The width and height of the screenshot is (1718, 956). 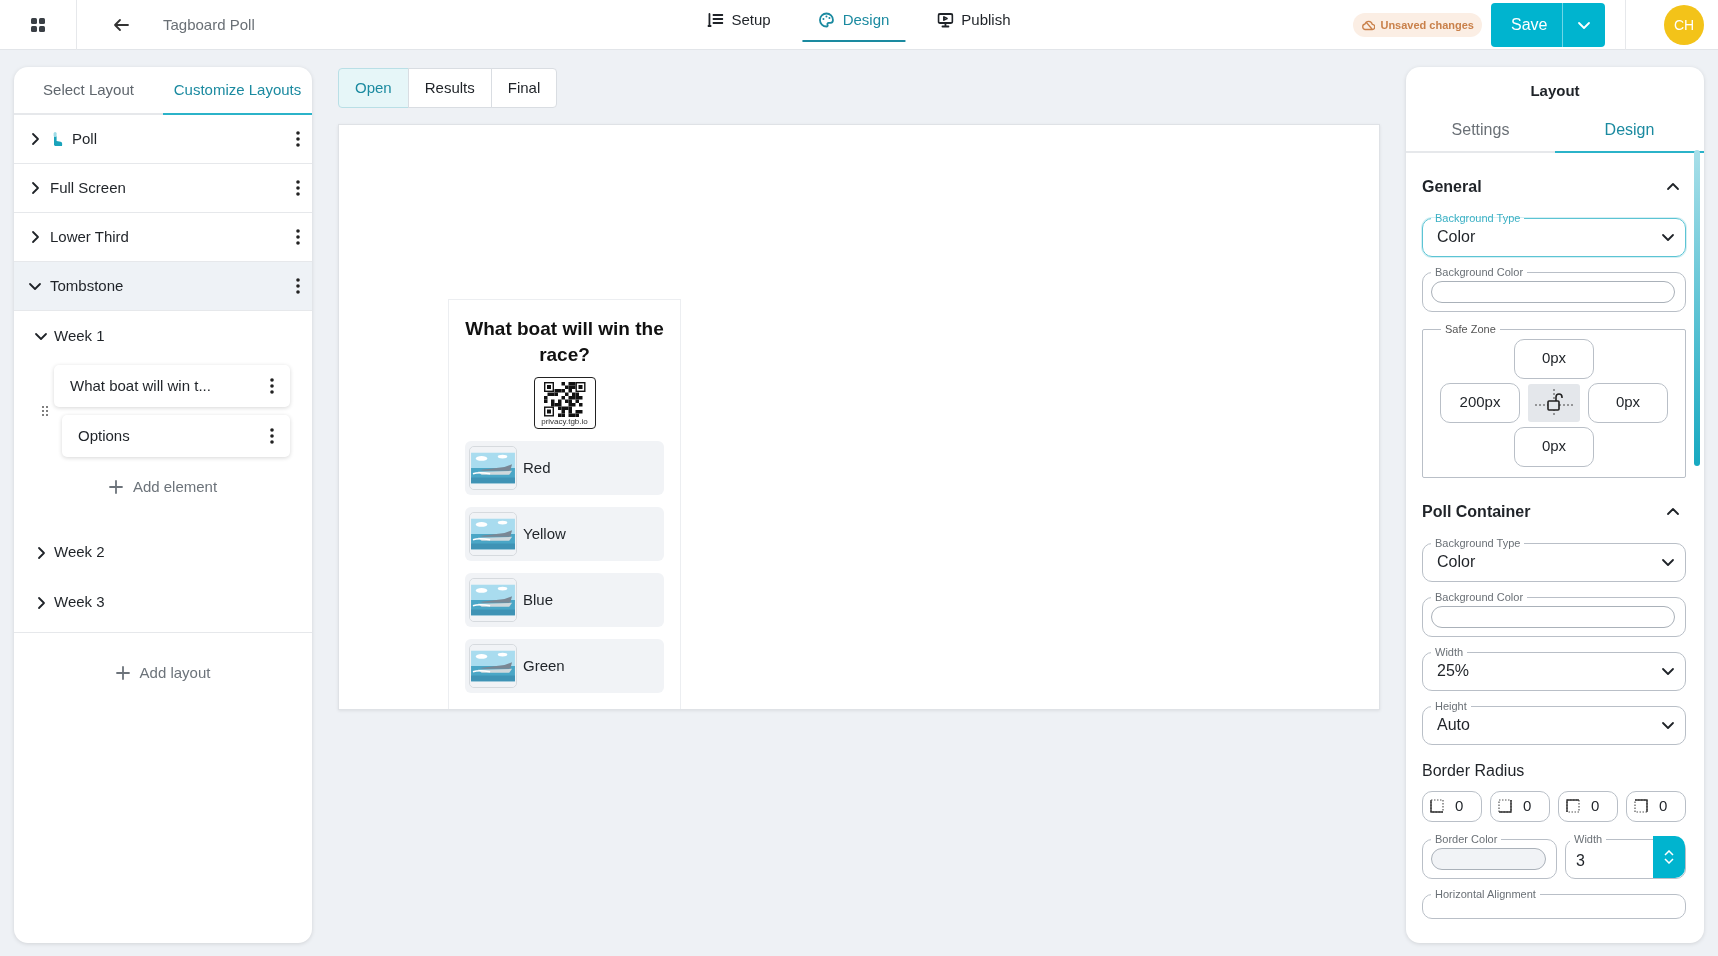 I want to click on lock-icon, so click(x=1554, y=402).